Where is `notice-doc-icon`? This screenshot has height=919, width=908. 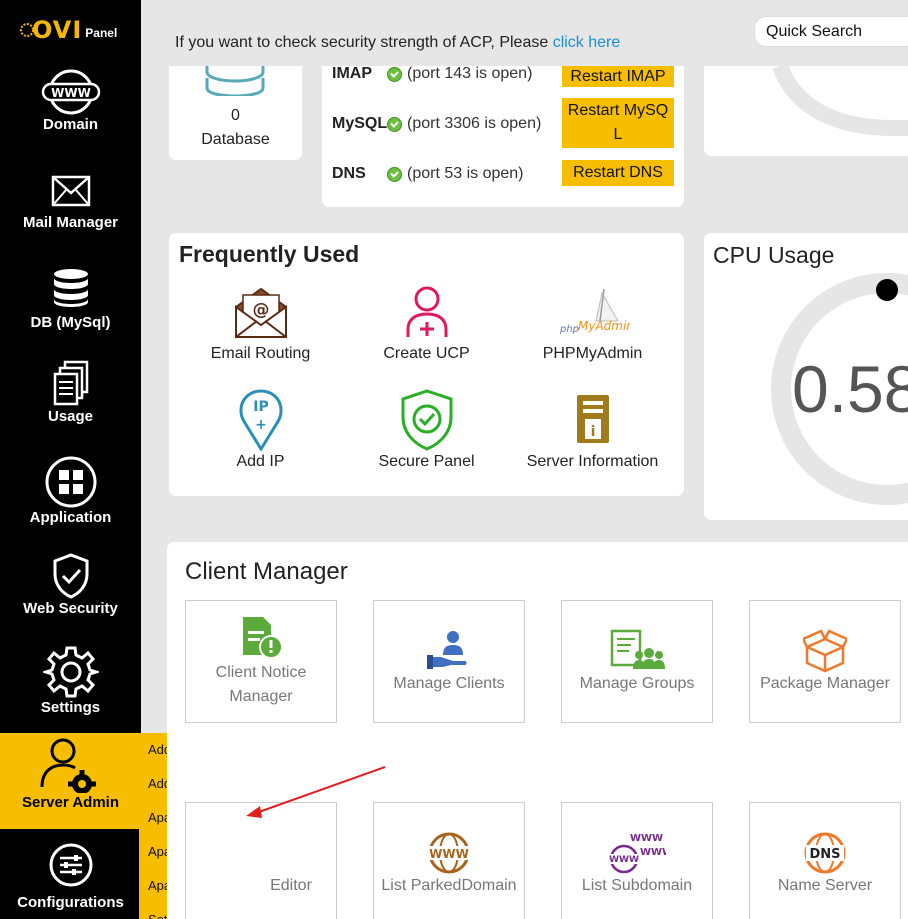 notice-doc-icon is located at coordinates (263, 638).